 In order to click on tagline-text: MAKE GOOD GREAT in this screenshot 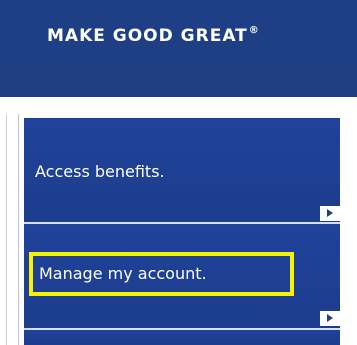, I will do `click(147, 36)`.